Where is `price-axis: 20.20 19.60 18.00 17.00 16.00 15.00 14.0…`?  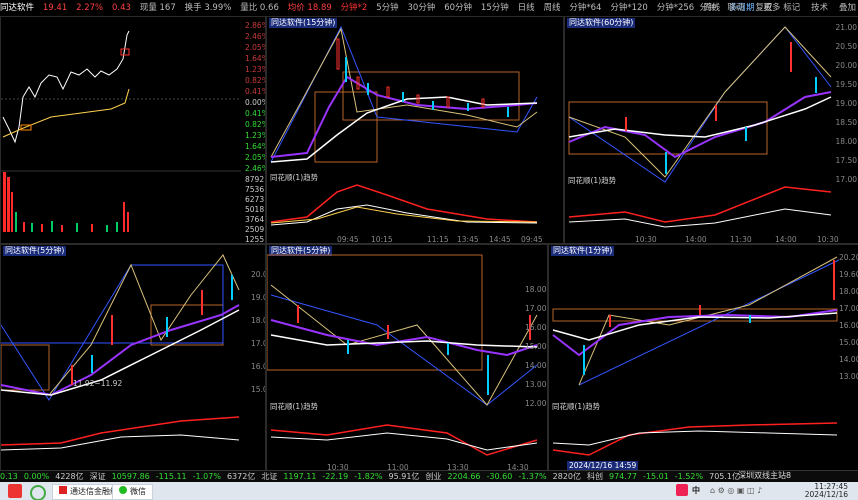
price-axis: 20.20 19.60 18.00 17.00 16.00 15.00 14.0… is located at coordinates (848, 317).